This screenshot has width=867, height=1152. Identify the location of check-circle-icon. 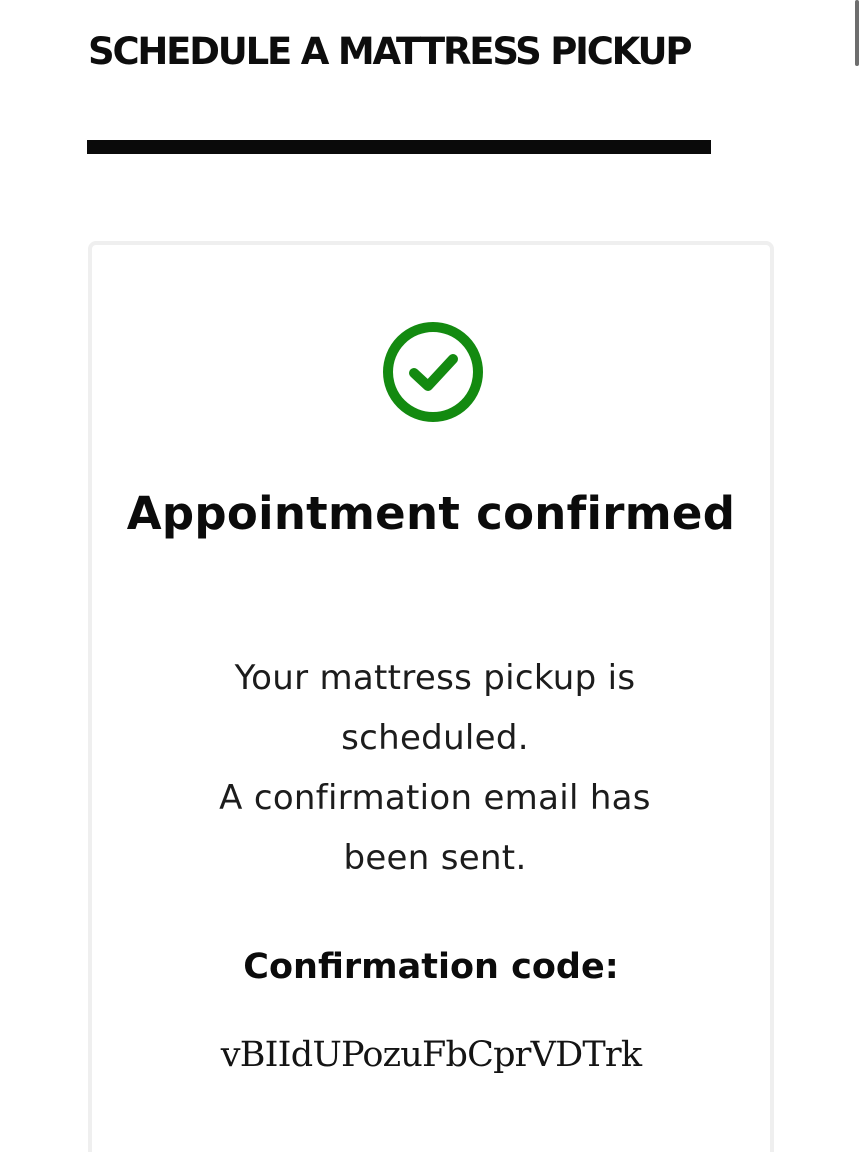
(433, 372).